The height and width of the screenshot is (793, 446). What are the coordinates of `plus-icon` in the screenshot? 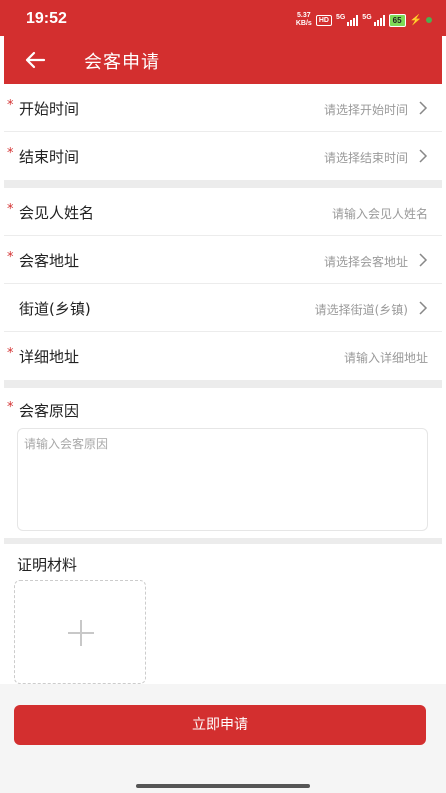 It's located at (81, 633).